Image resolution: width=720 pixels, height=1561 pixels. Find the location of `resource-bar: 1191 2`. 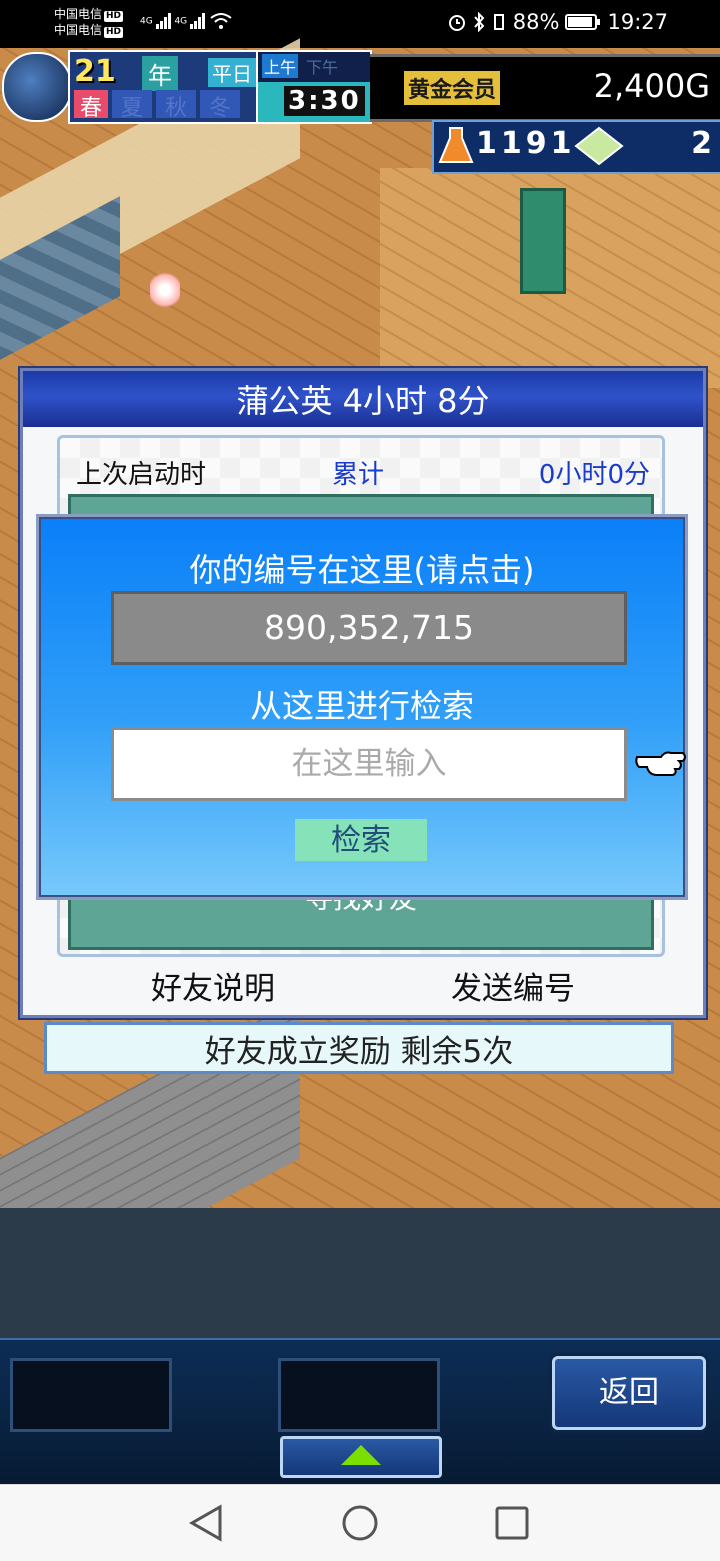

resource-bar: 1191 2 is located at coordinates (576, 147).